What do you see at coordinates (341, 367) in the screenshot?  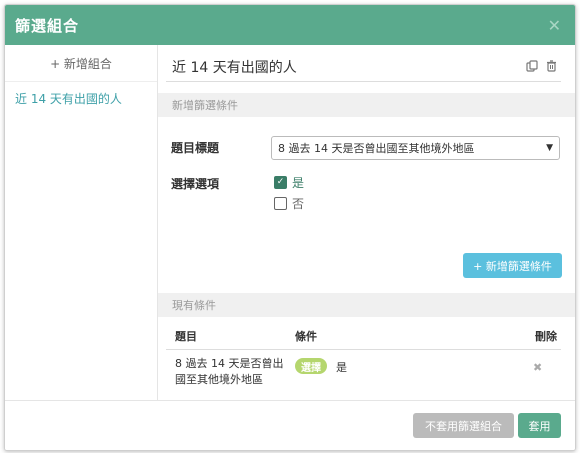 I see `row-answer: 是` at bounding box center [341, 367].